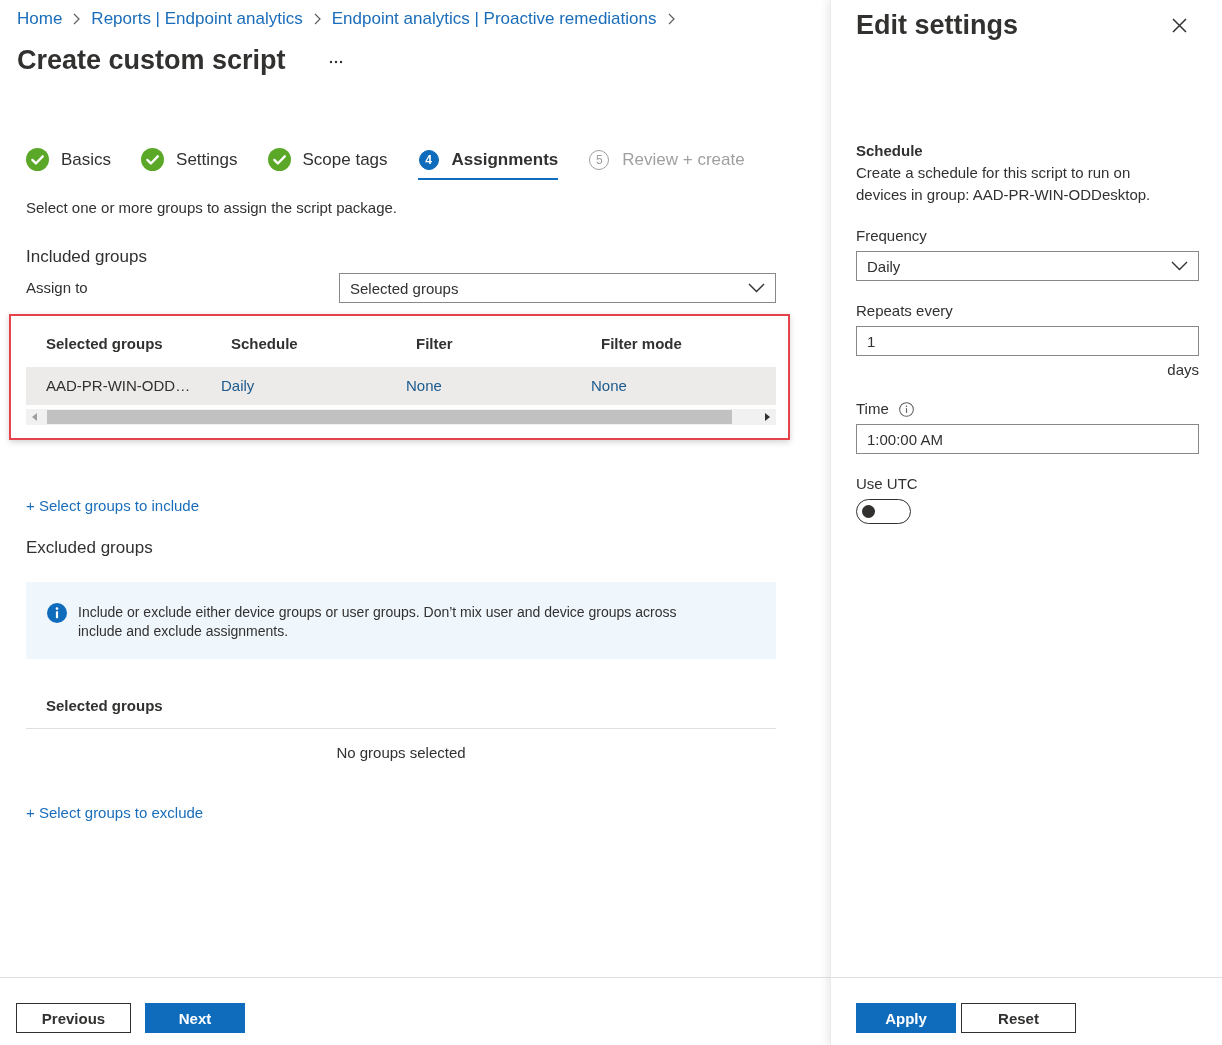  What do you see at coordinates (641, 344) in the screenshot?
I see `column-header: Filter mode` at bounding box center [641, 344].